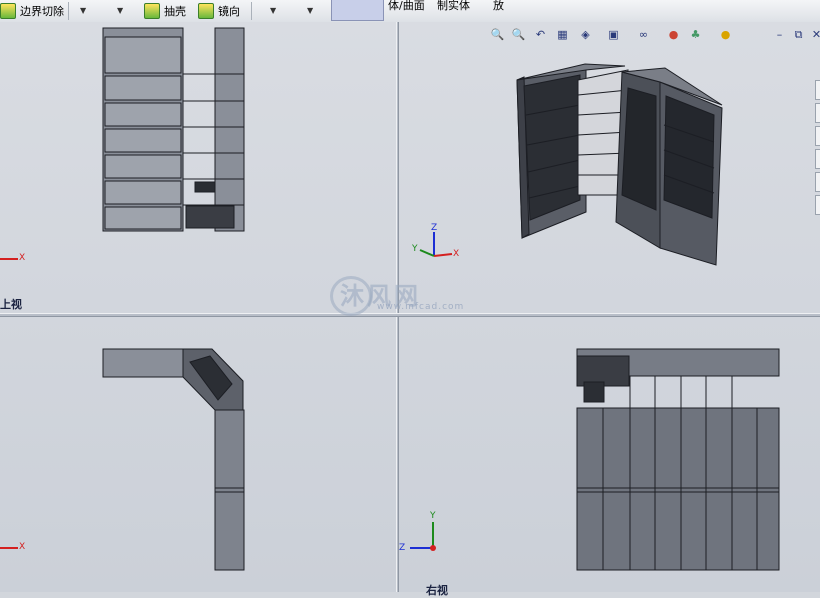 Image resolution: width=820 pixels, height=598 pixels. I want to click on view-label-right: 右视, so click(437, 590).